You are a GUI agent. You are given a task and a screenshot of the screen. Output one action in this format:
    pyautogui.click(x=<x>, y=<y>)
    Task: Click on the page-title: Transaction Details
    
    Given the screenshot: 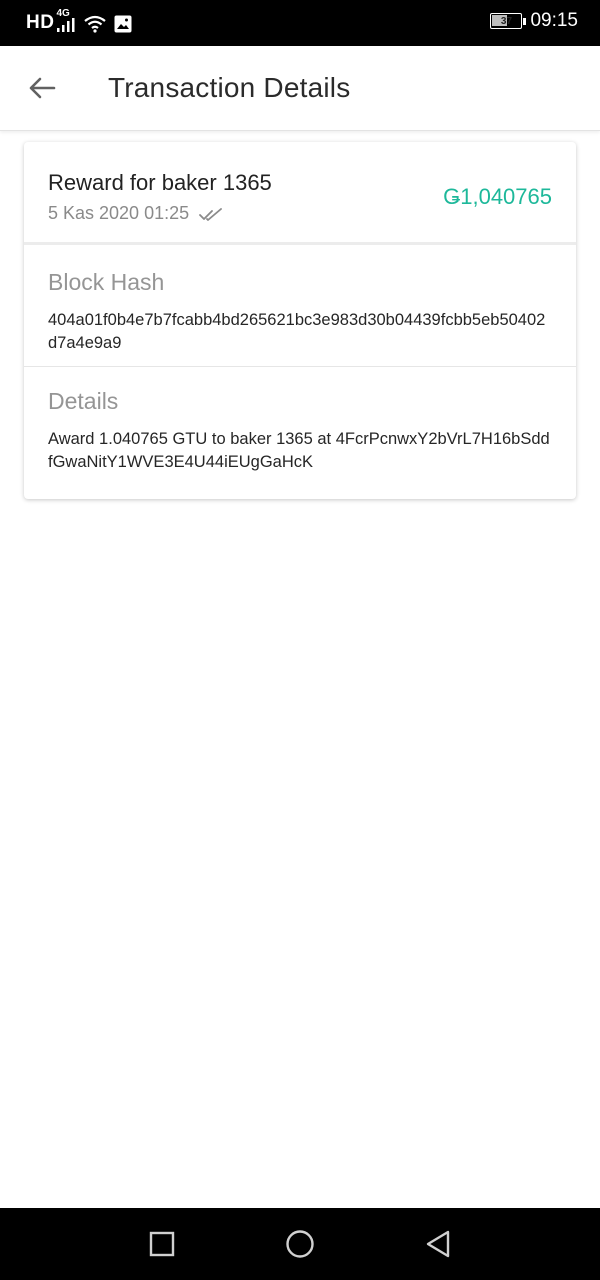 What is the action you would take?
    pyautogui.click(x=229, y=87)
    